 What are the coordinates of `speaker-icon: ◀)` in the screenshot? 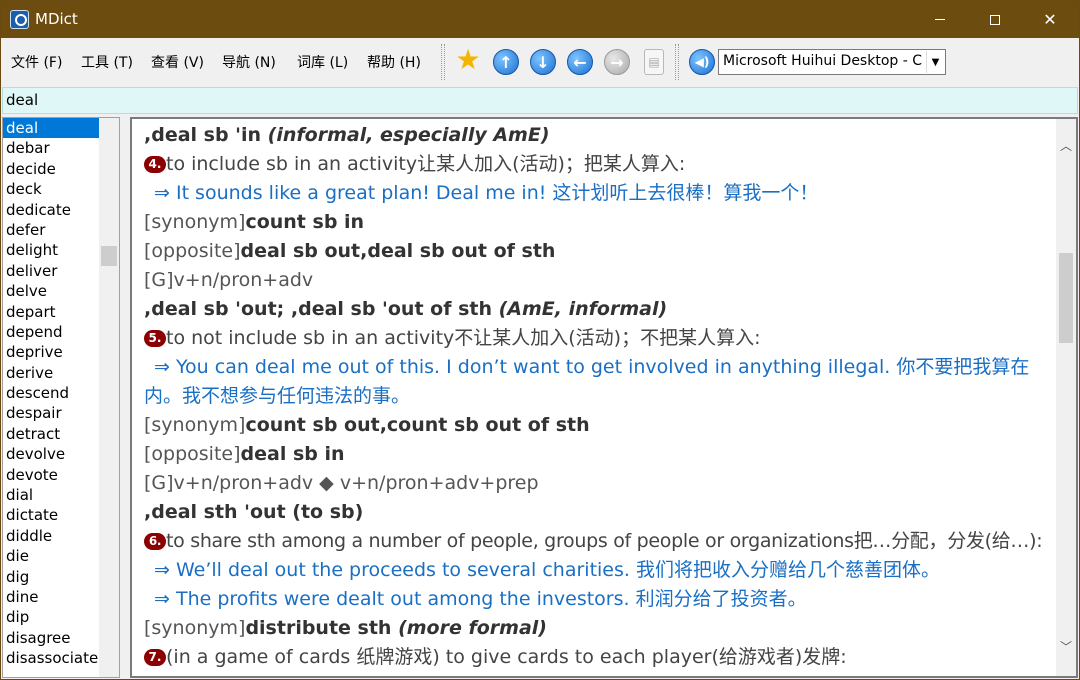 It's located at (702, 62).